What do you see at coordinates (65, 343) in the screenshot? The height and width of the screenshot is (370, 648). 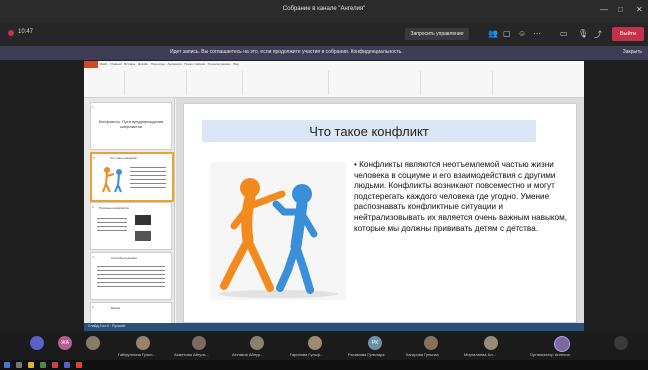 I see `avatar: ЖА` at bounding box center [65, 343].